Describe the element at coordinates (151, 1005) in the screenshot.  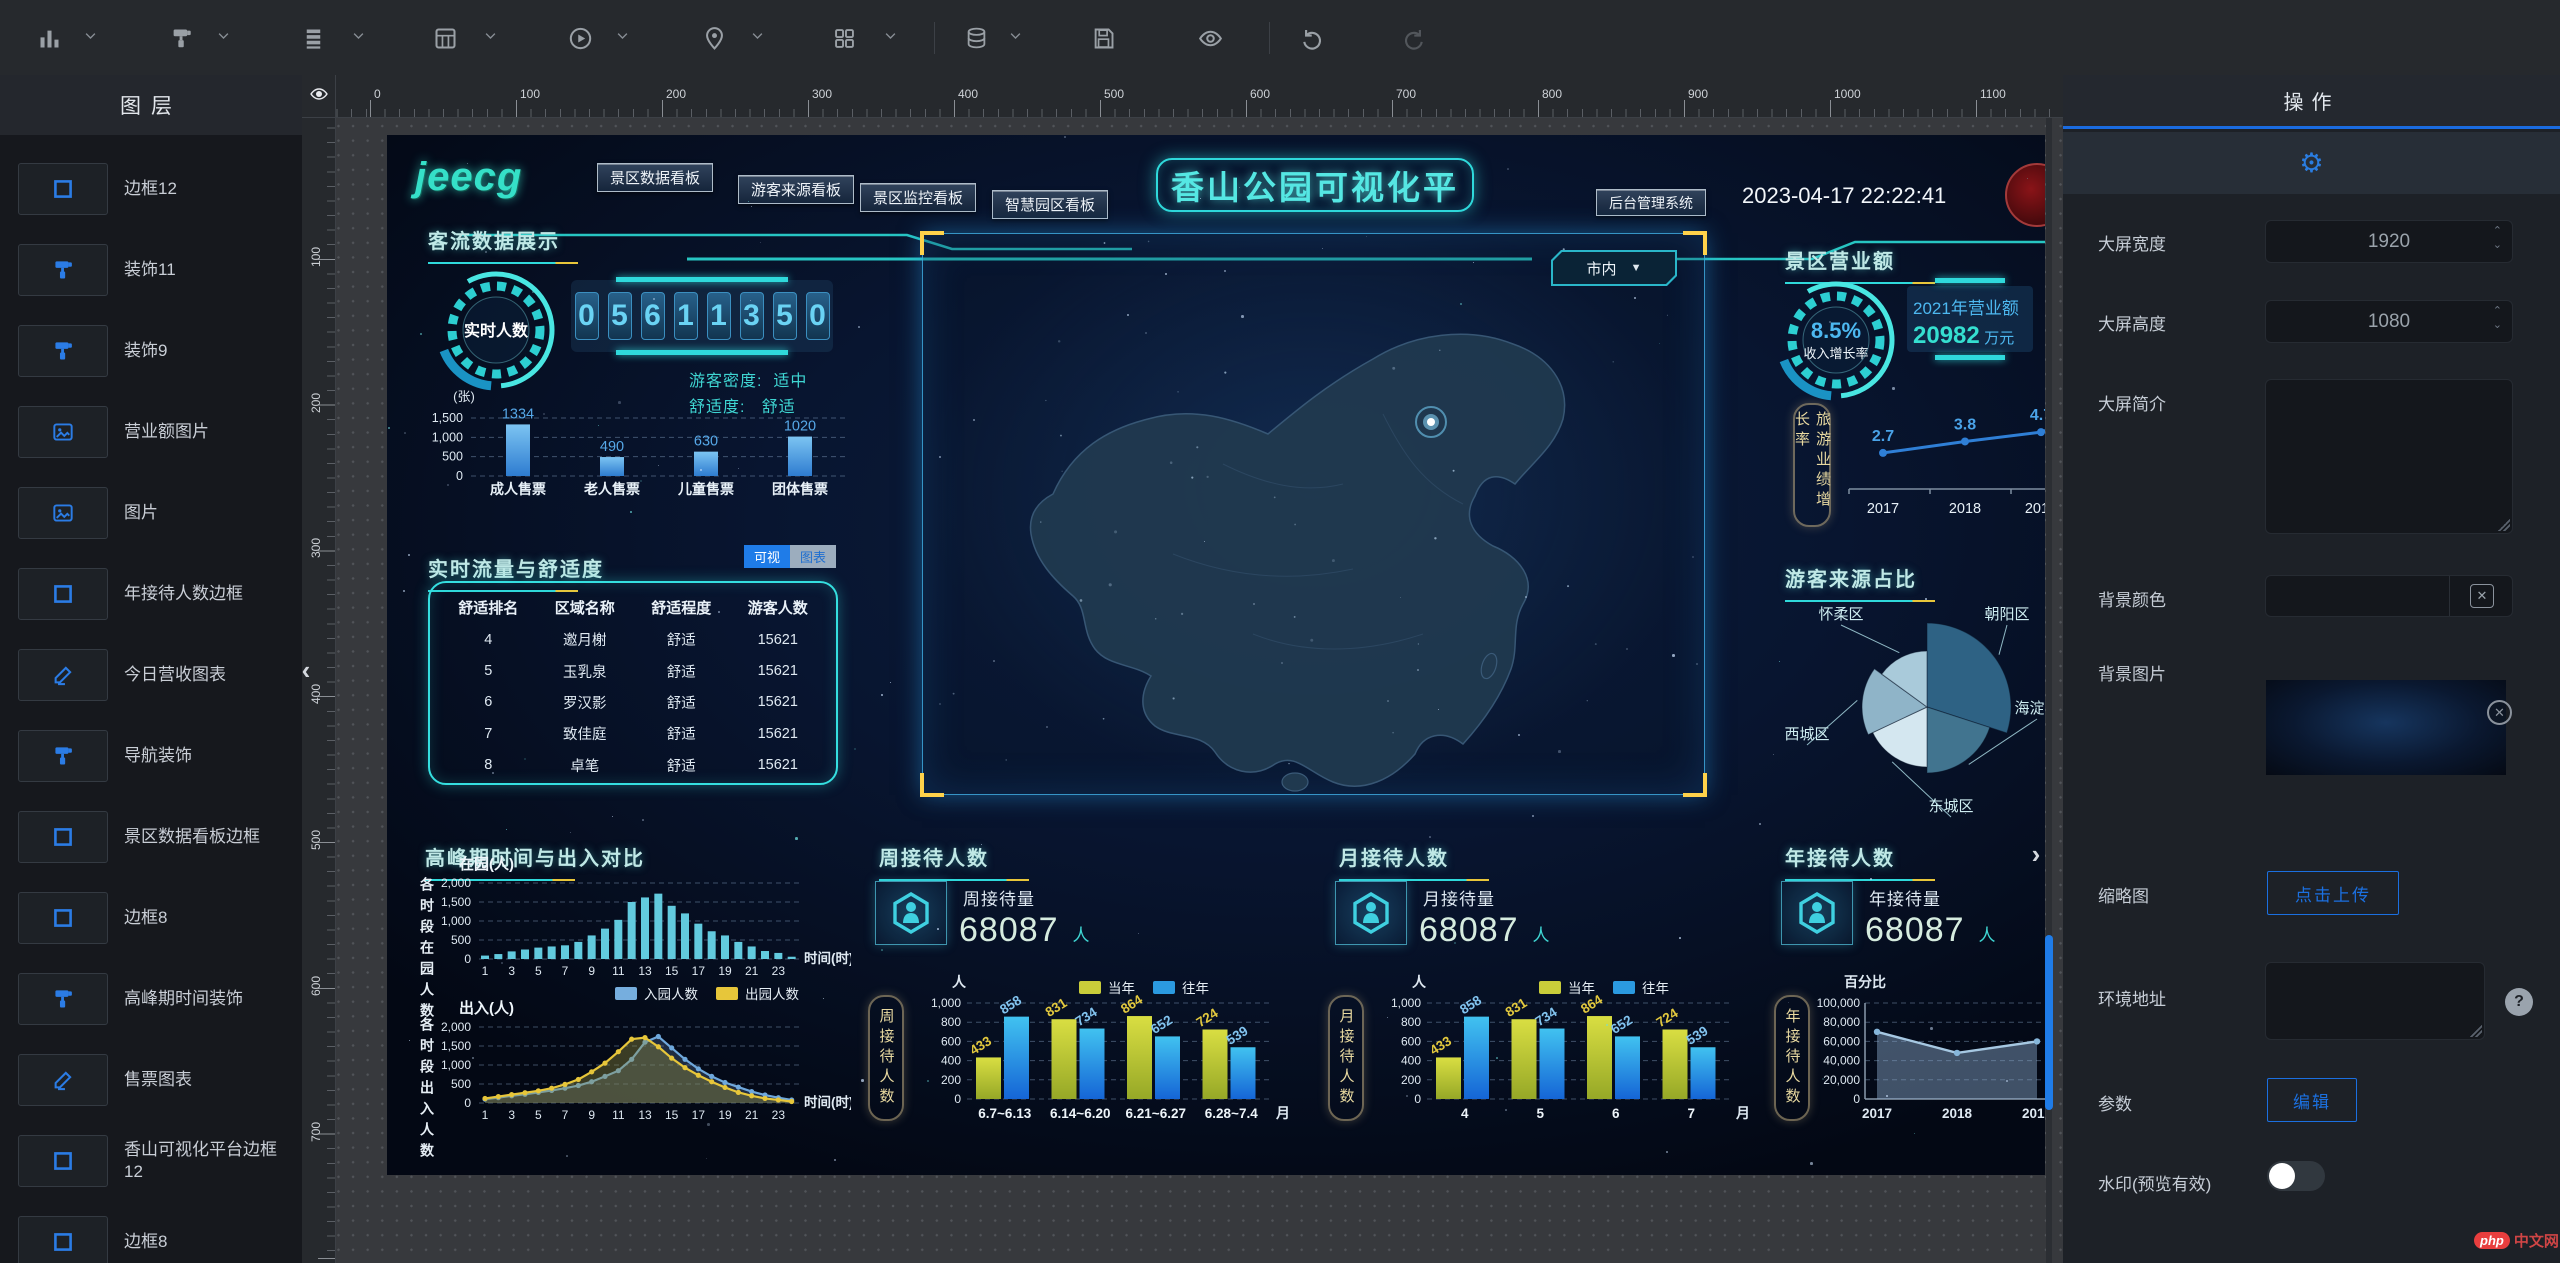
I see `layer-item: 高峰期时间装饰` at that location.